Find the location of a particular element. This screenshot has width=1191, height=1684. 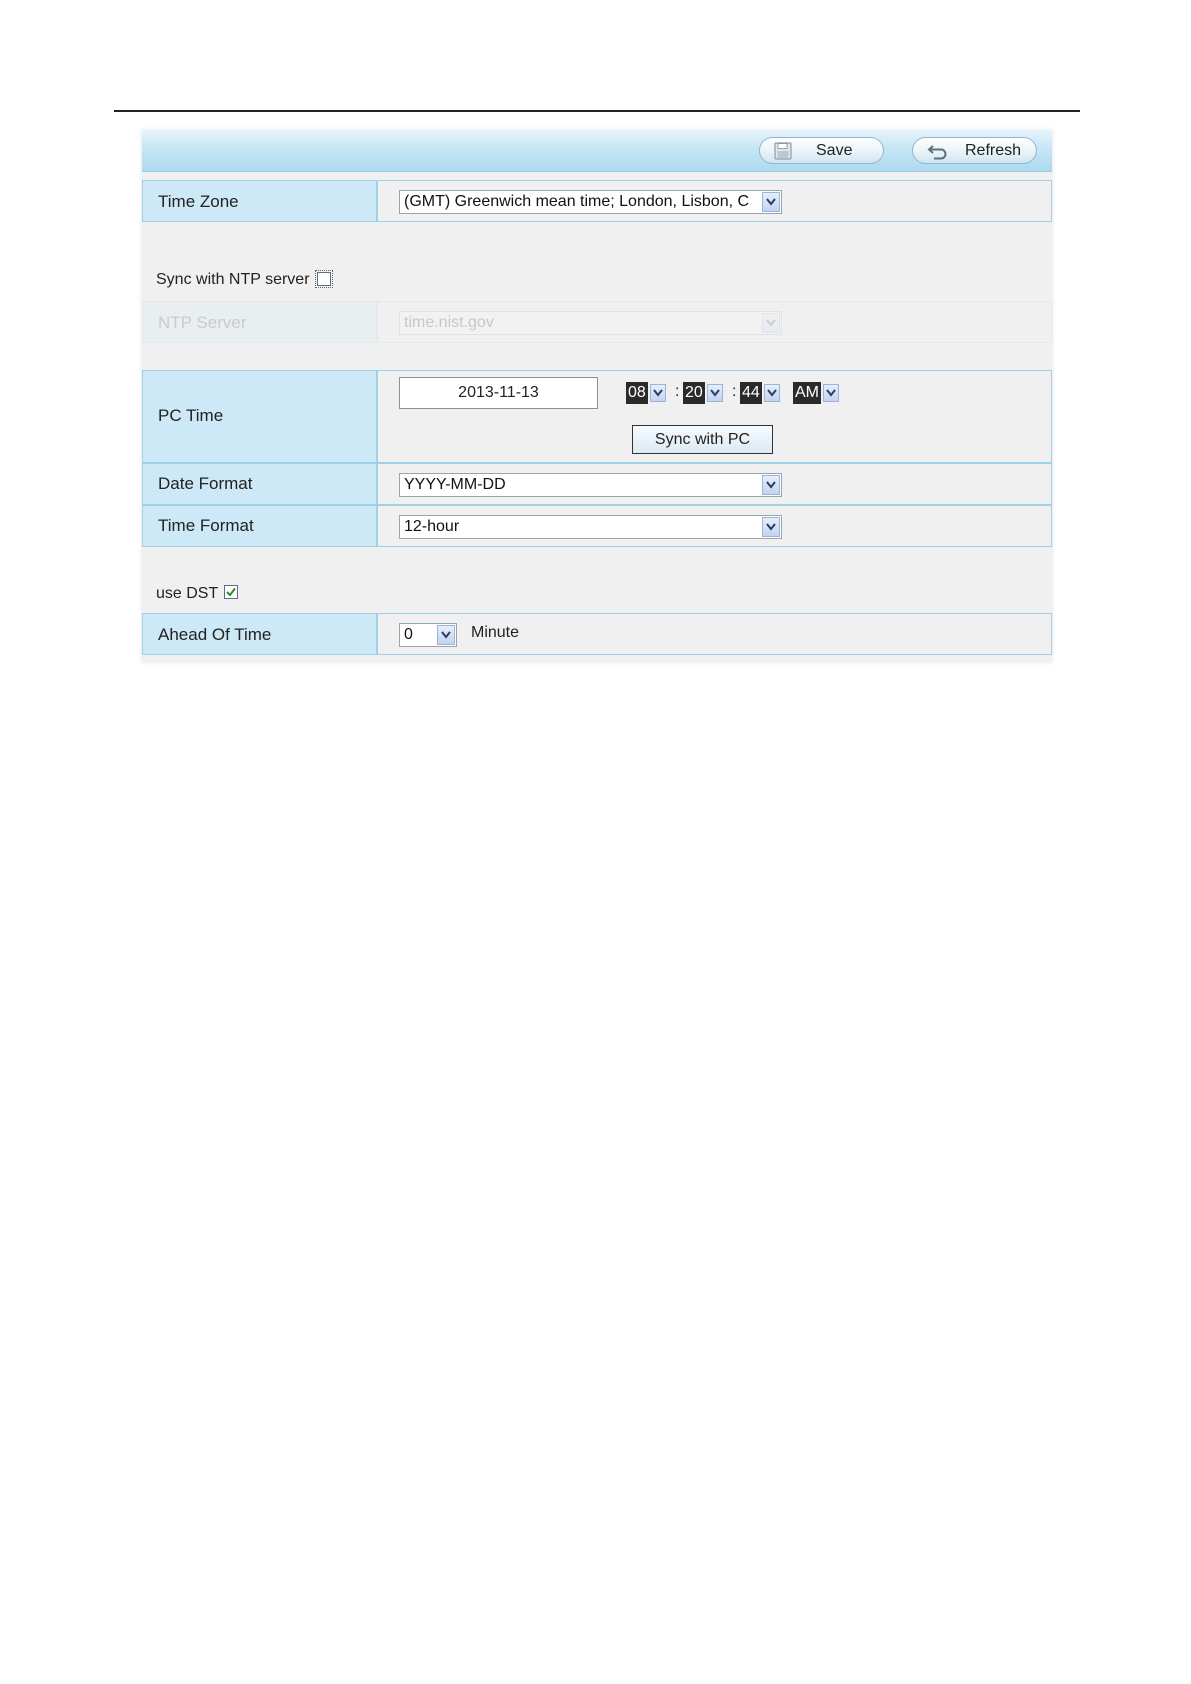

date-format-label: Date Format is located at coordinates (205, 483).